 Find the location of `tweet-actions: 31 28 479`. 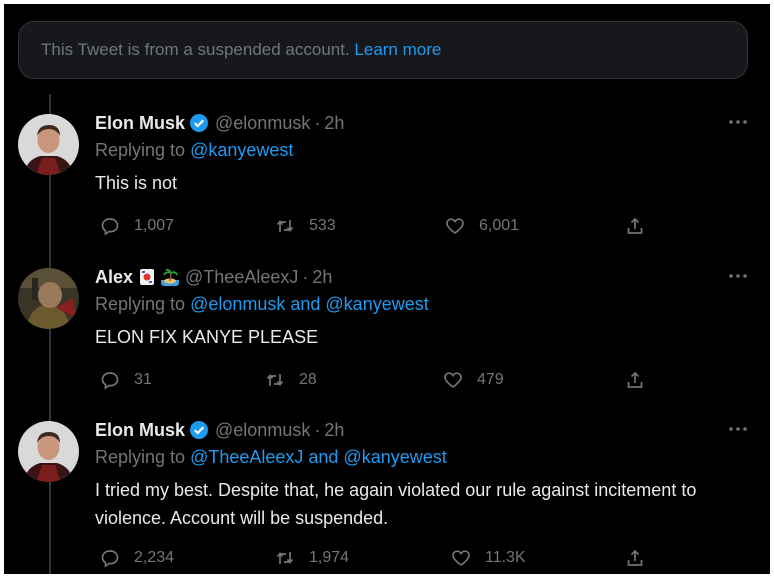

tweet-actions: 31 28 479 is located at coordinates (375, 380).